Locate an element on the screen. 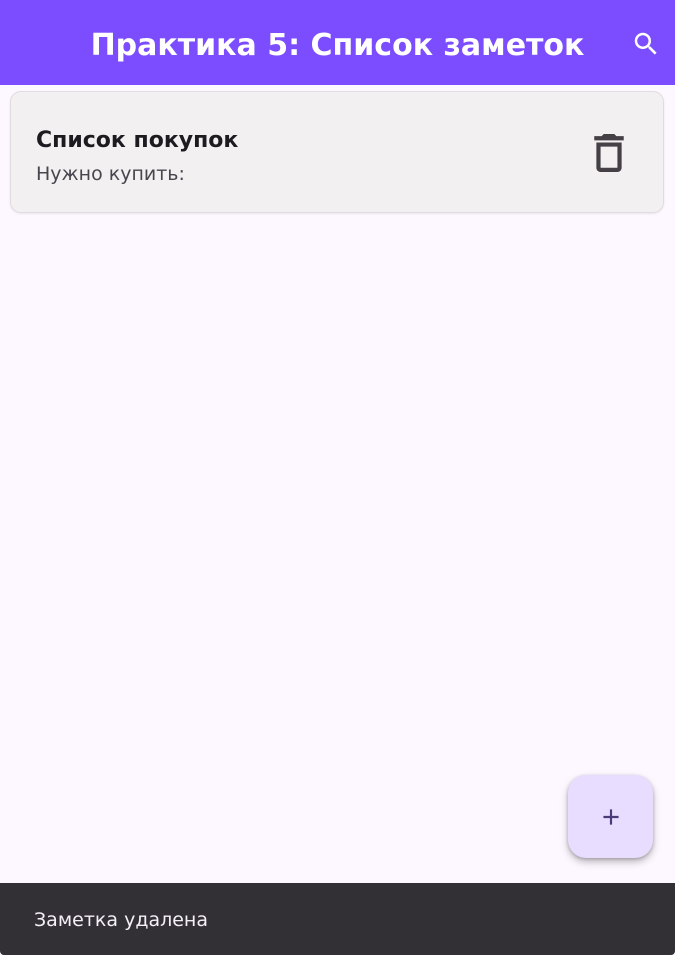 Image resolution: width=675 pixels, height=955 pixels. app-bar: Практика 5: Список заметок is located at coordinates (337, 42).